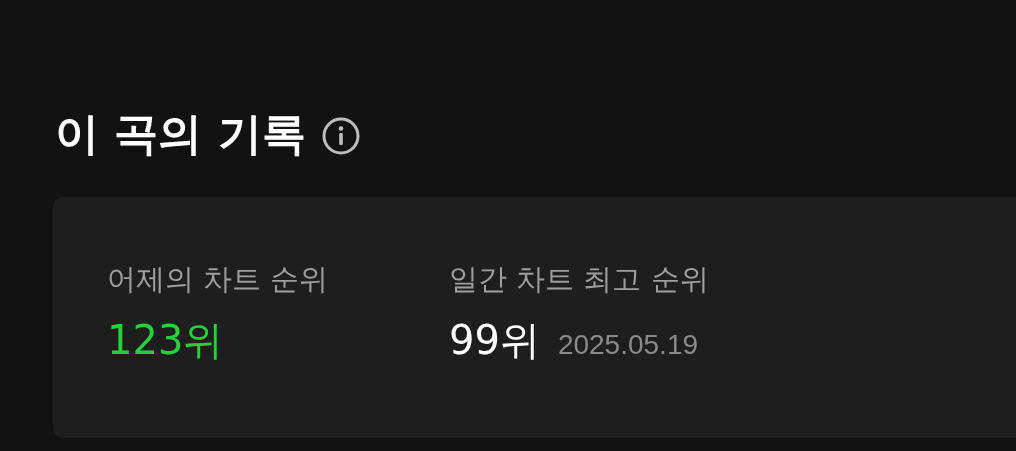  Describe the element at coordinates (218, 279) in the screenshot. I see `stat-label: 어제의 차트 순위` at that location.